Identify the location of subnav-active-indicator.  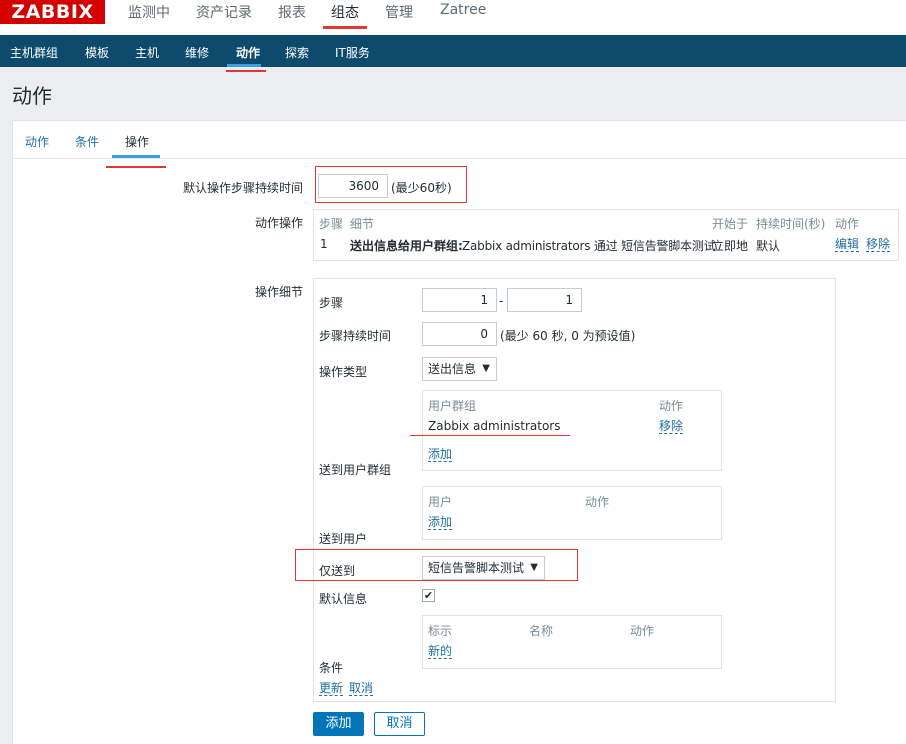
(244, 65).